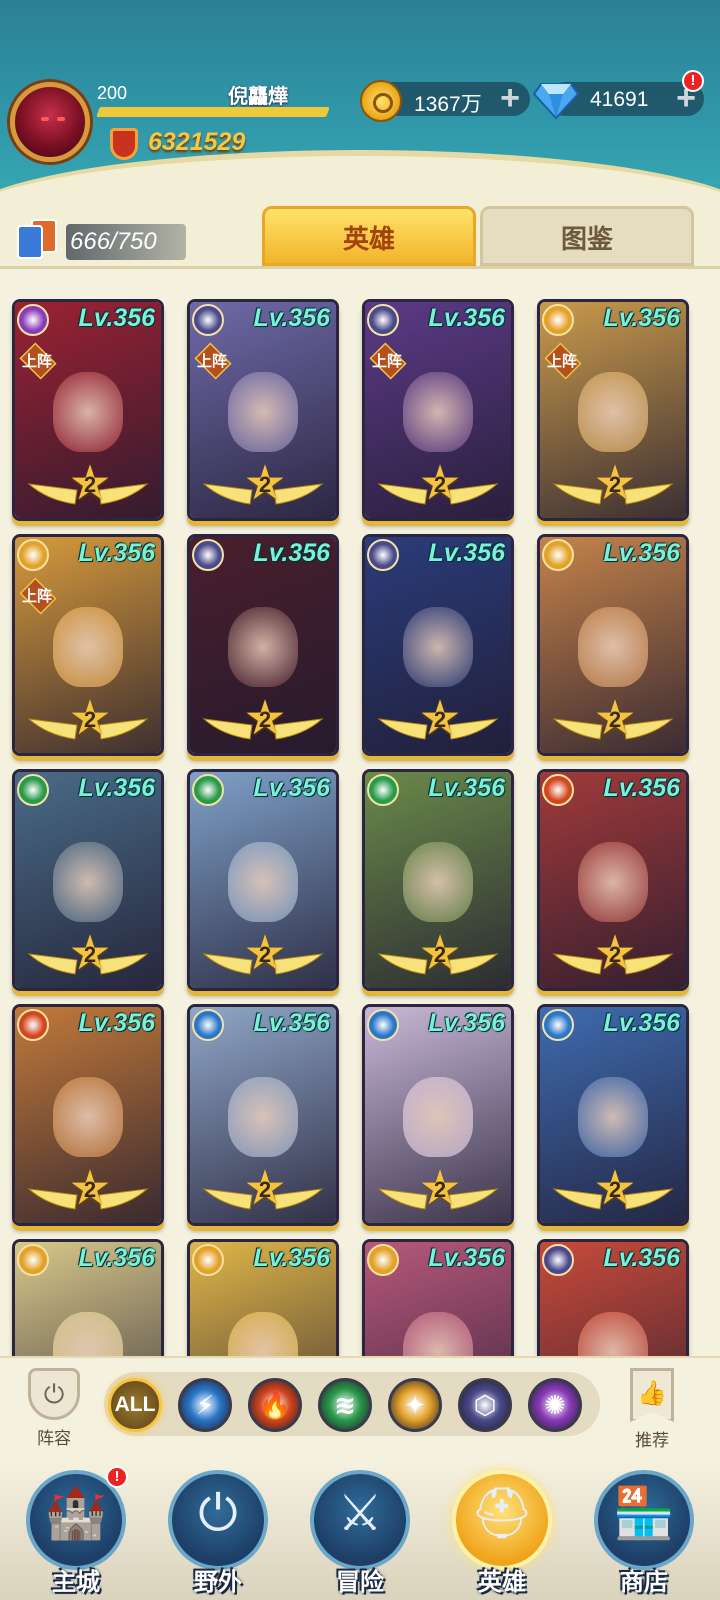 The image size is (720, 1600). Describe the element at coordinates (76, 1582) in the screenshot. I see `nav-main-city-label: 主城` at that location.